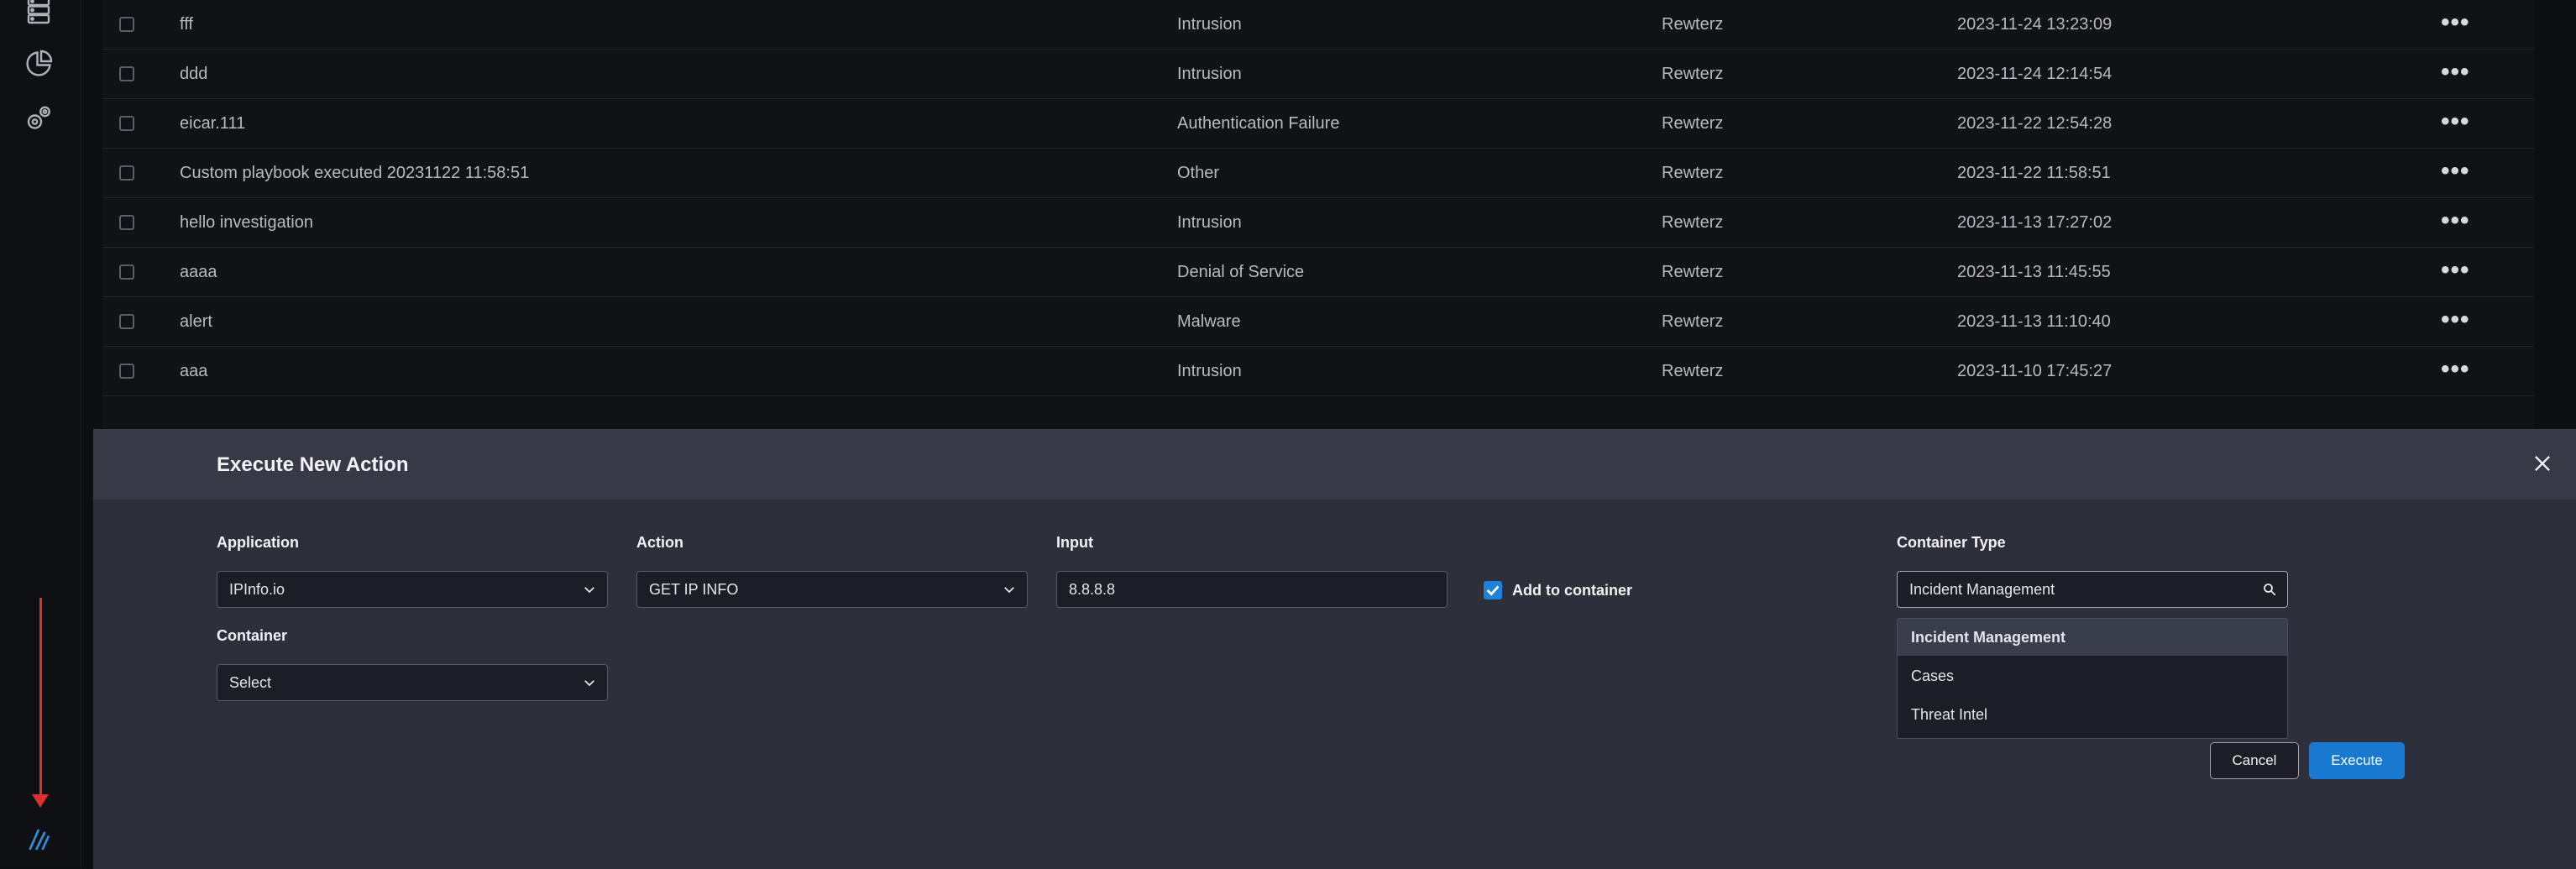  Describe the element at coordinates (1952, 542) in the screenshot. I see `container-type-label: Container Type` at that location.